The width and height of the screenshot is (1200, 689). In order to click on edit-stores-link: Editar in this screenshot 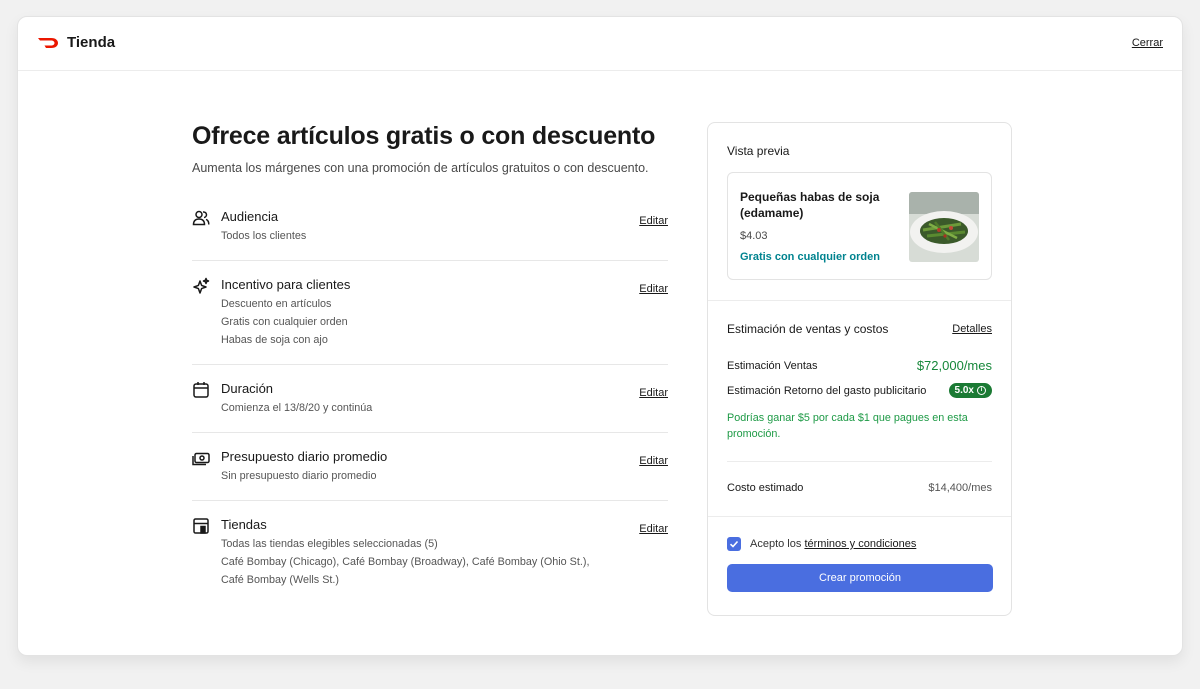, I will do `click(653, 529)`.